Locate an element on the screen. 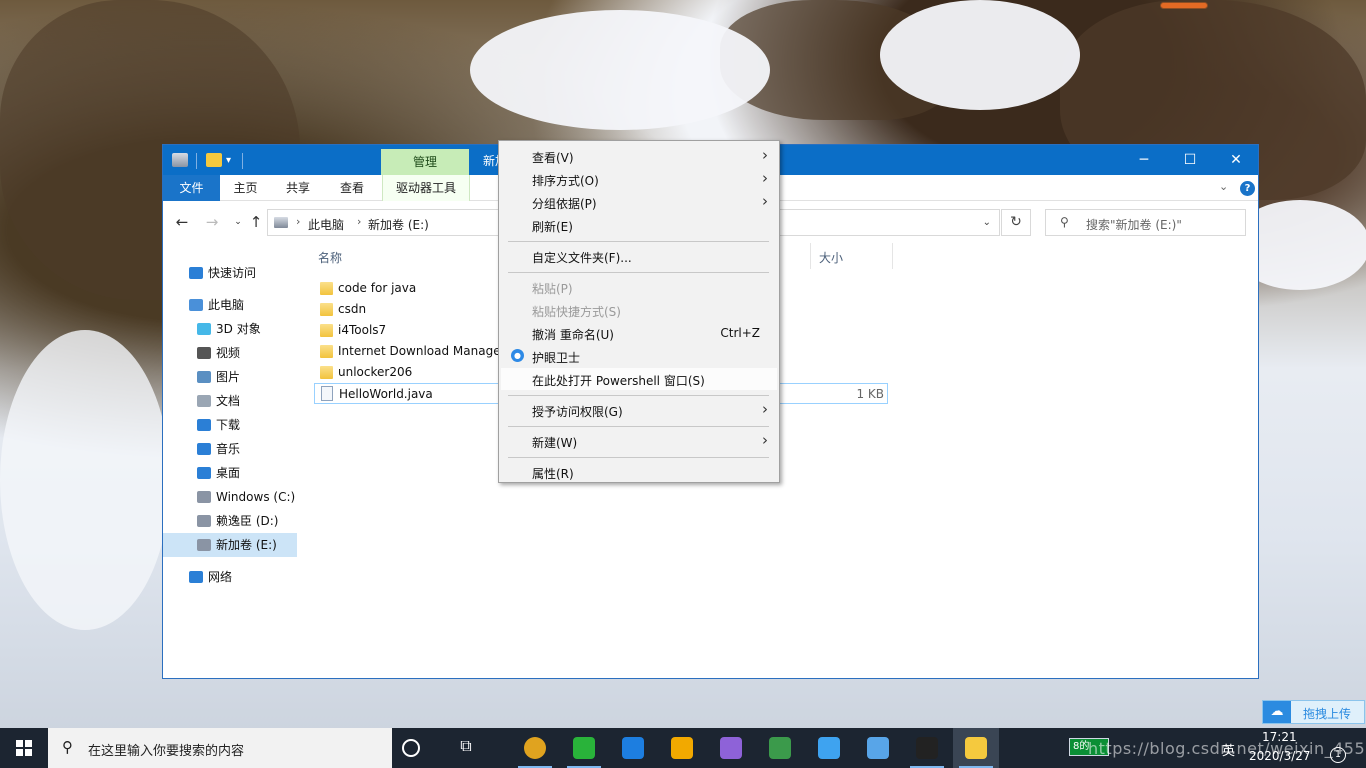  vmware-taskbar-button is located at coordinates (682, 748).